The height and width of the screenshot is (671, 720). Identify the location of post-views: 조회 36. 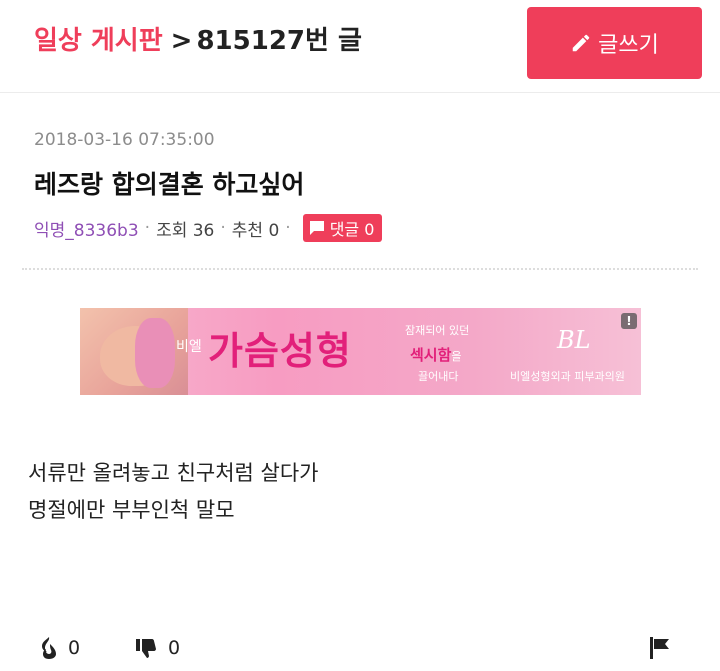
(185, 230).